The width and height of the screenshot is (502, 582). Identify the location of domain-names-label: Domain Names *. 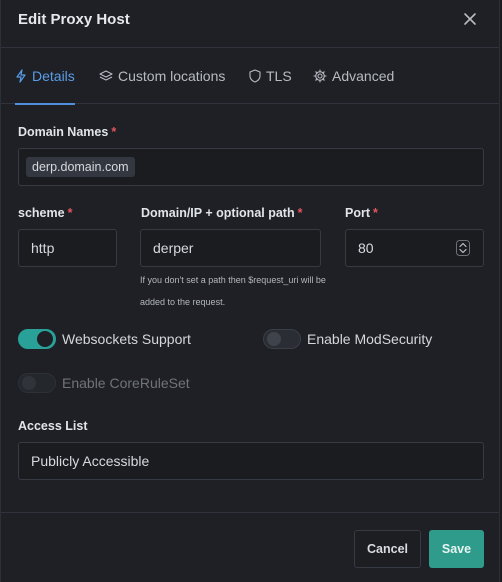
(67, 132).